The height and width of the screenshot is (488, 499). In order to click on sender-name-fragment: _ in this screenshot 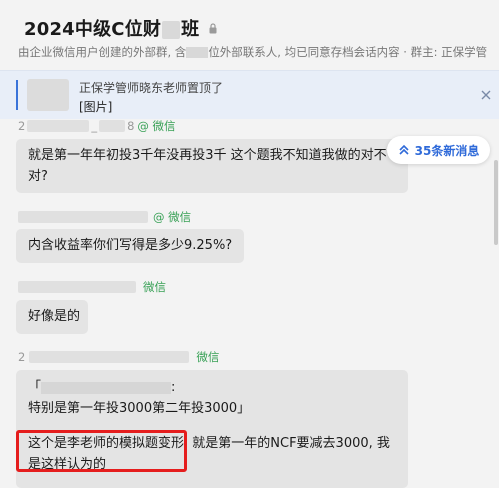, I will do `click(94, 126)`.